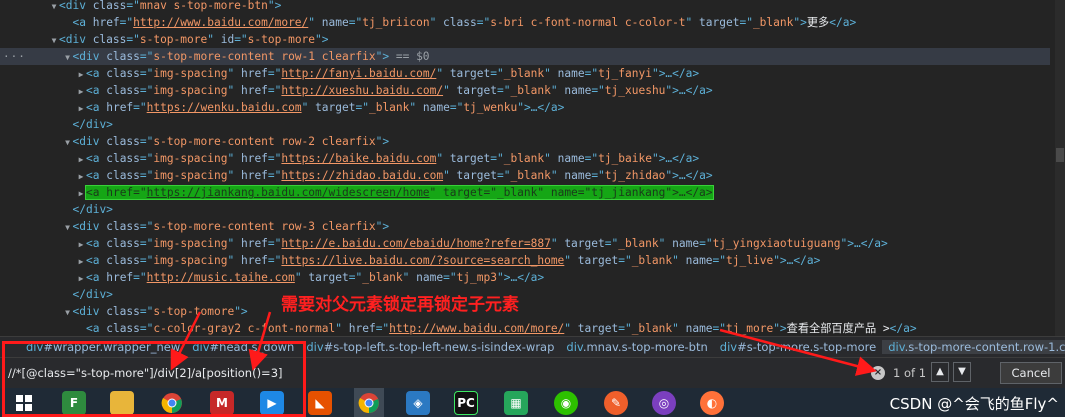  I want to click on chevron-down-icon: ▼, so click(962, 371).